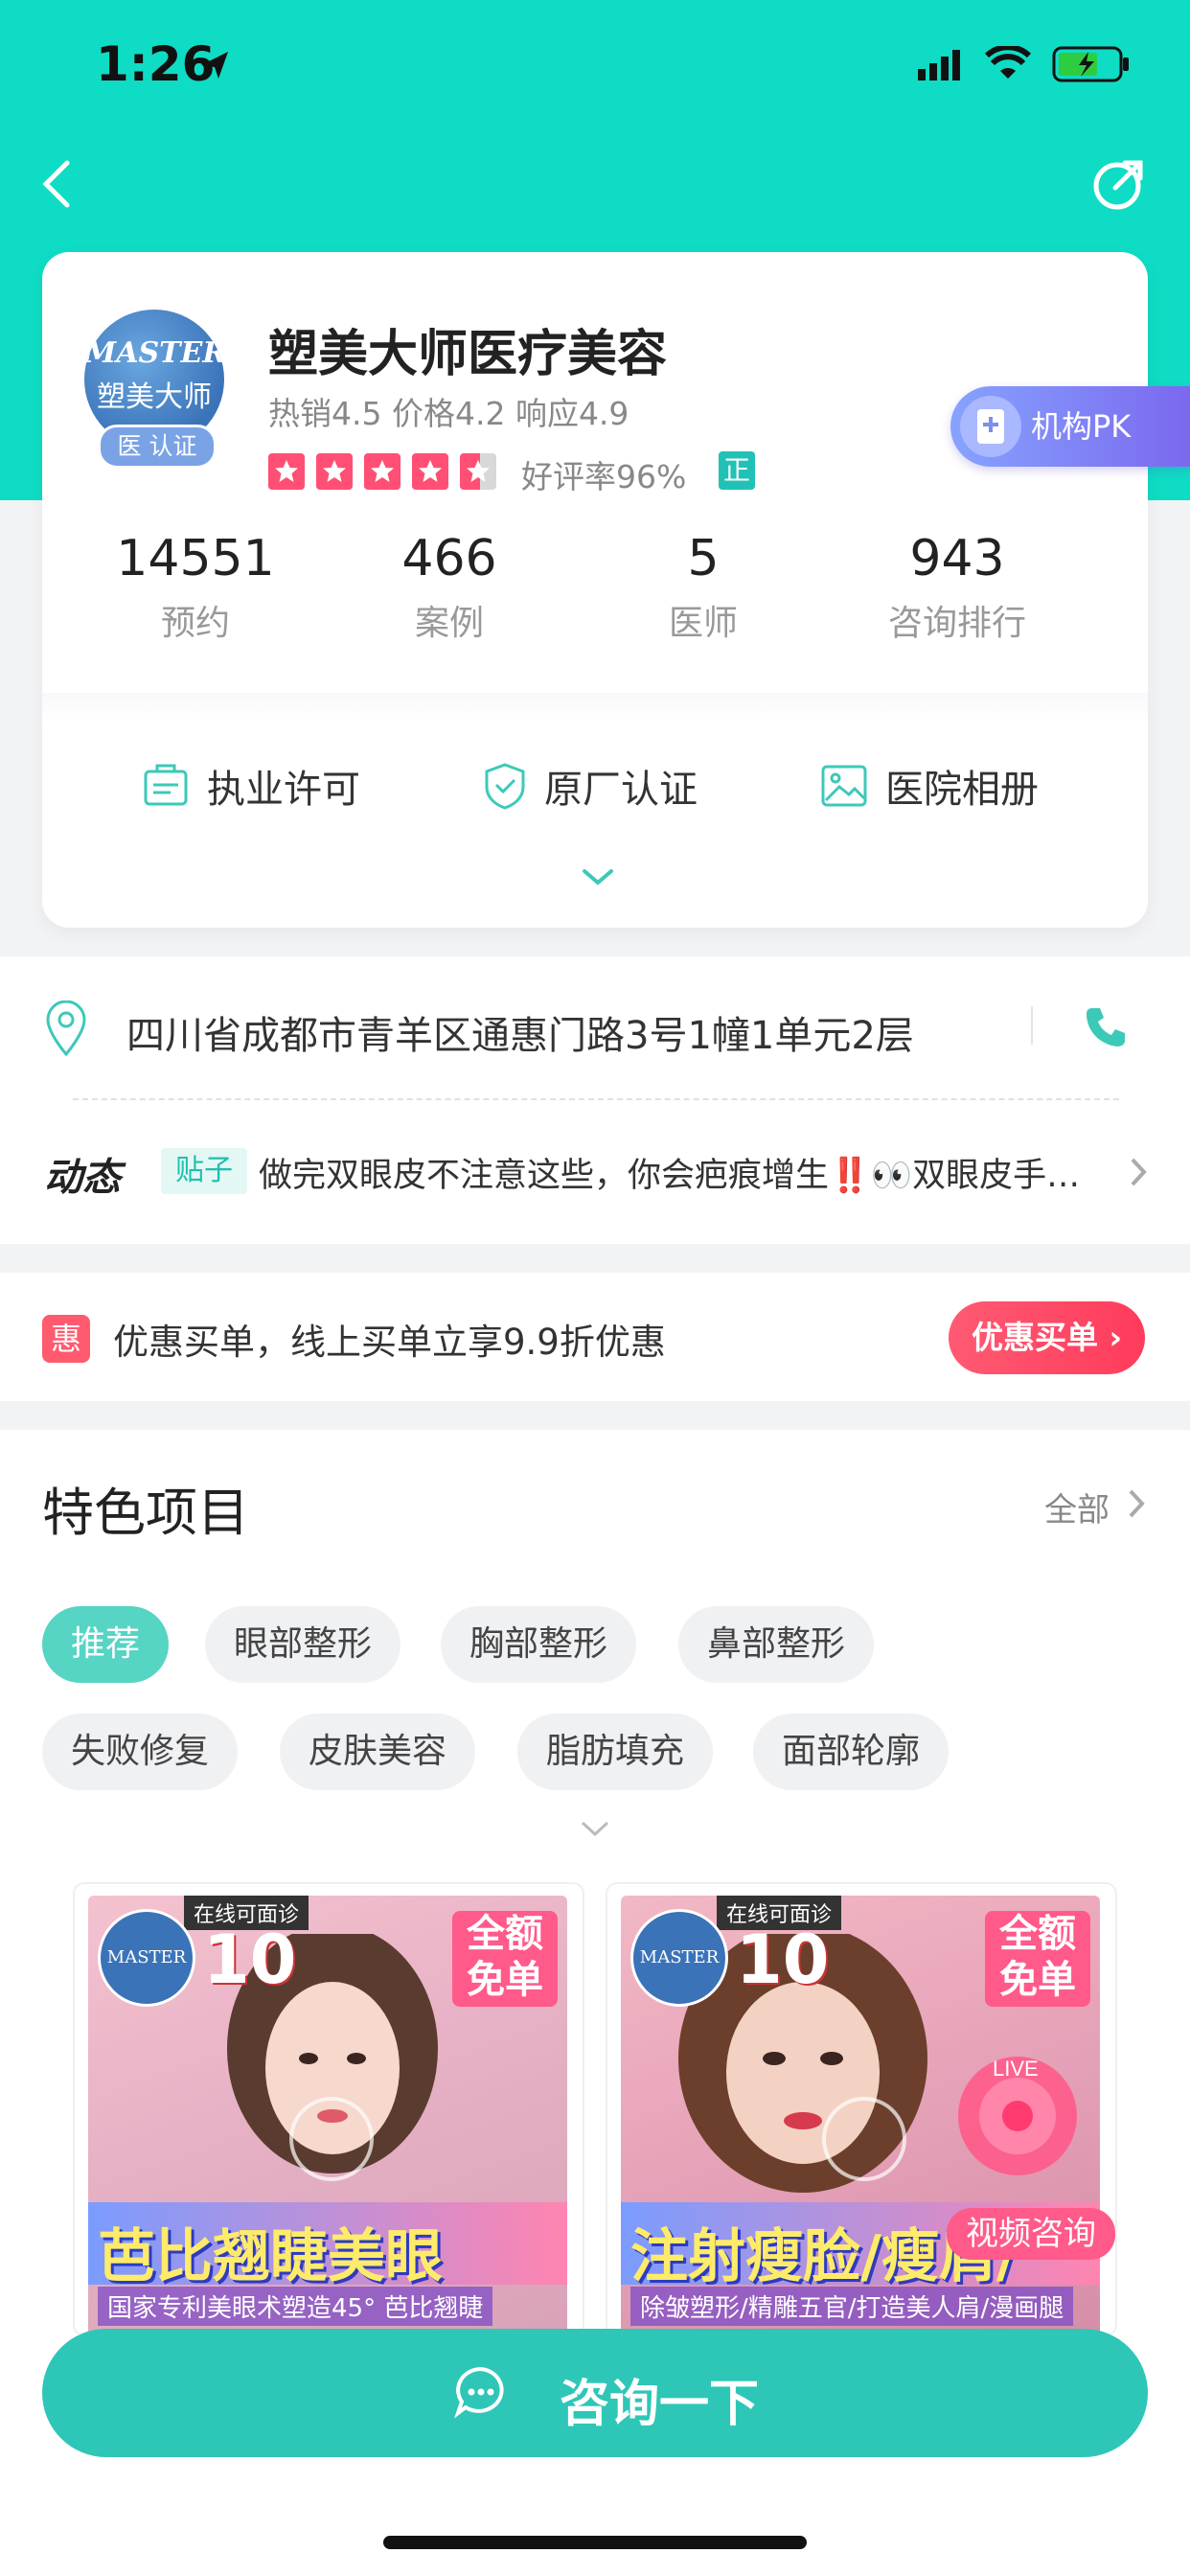 The height and width of the screenshot is (2576, 1190). Describe the element at coordinates (1032, 2123) in the screenshot. I see `live-icon: LIVE` at that location.